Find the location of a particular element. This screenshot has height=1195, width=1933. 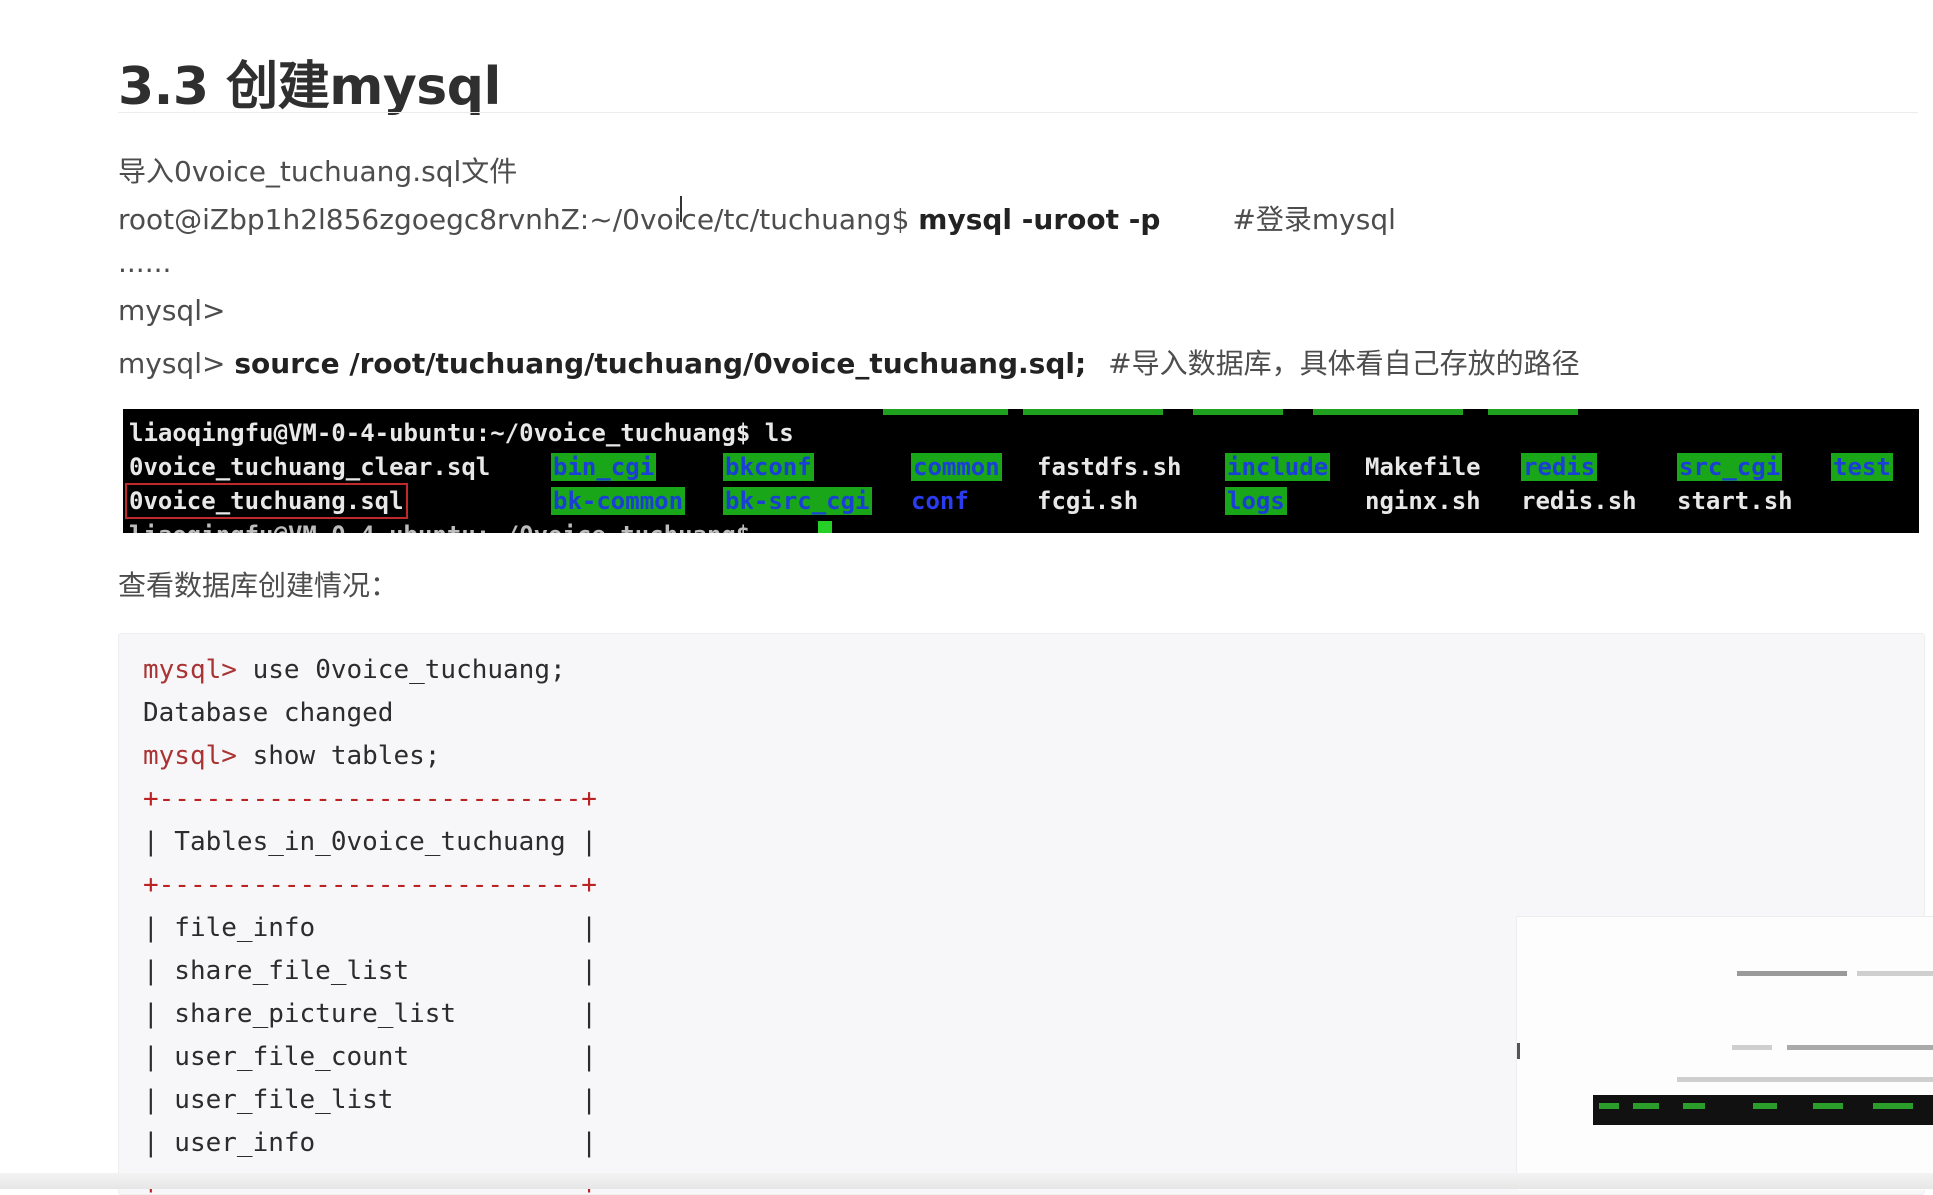

terminal-file: nginx.sh is located at coordinates (1423, 501).